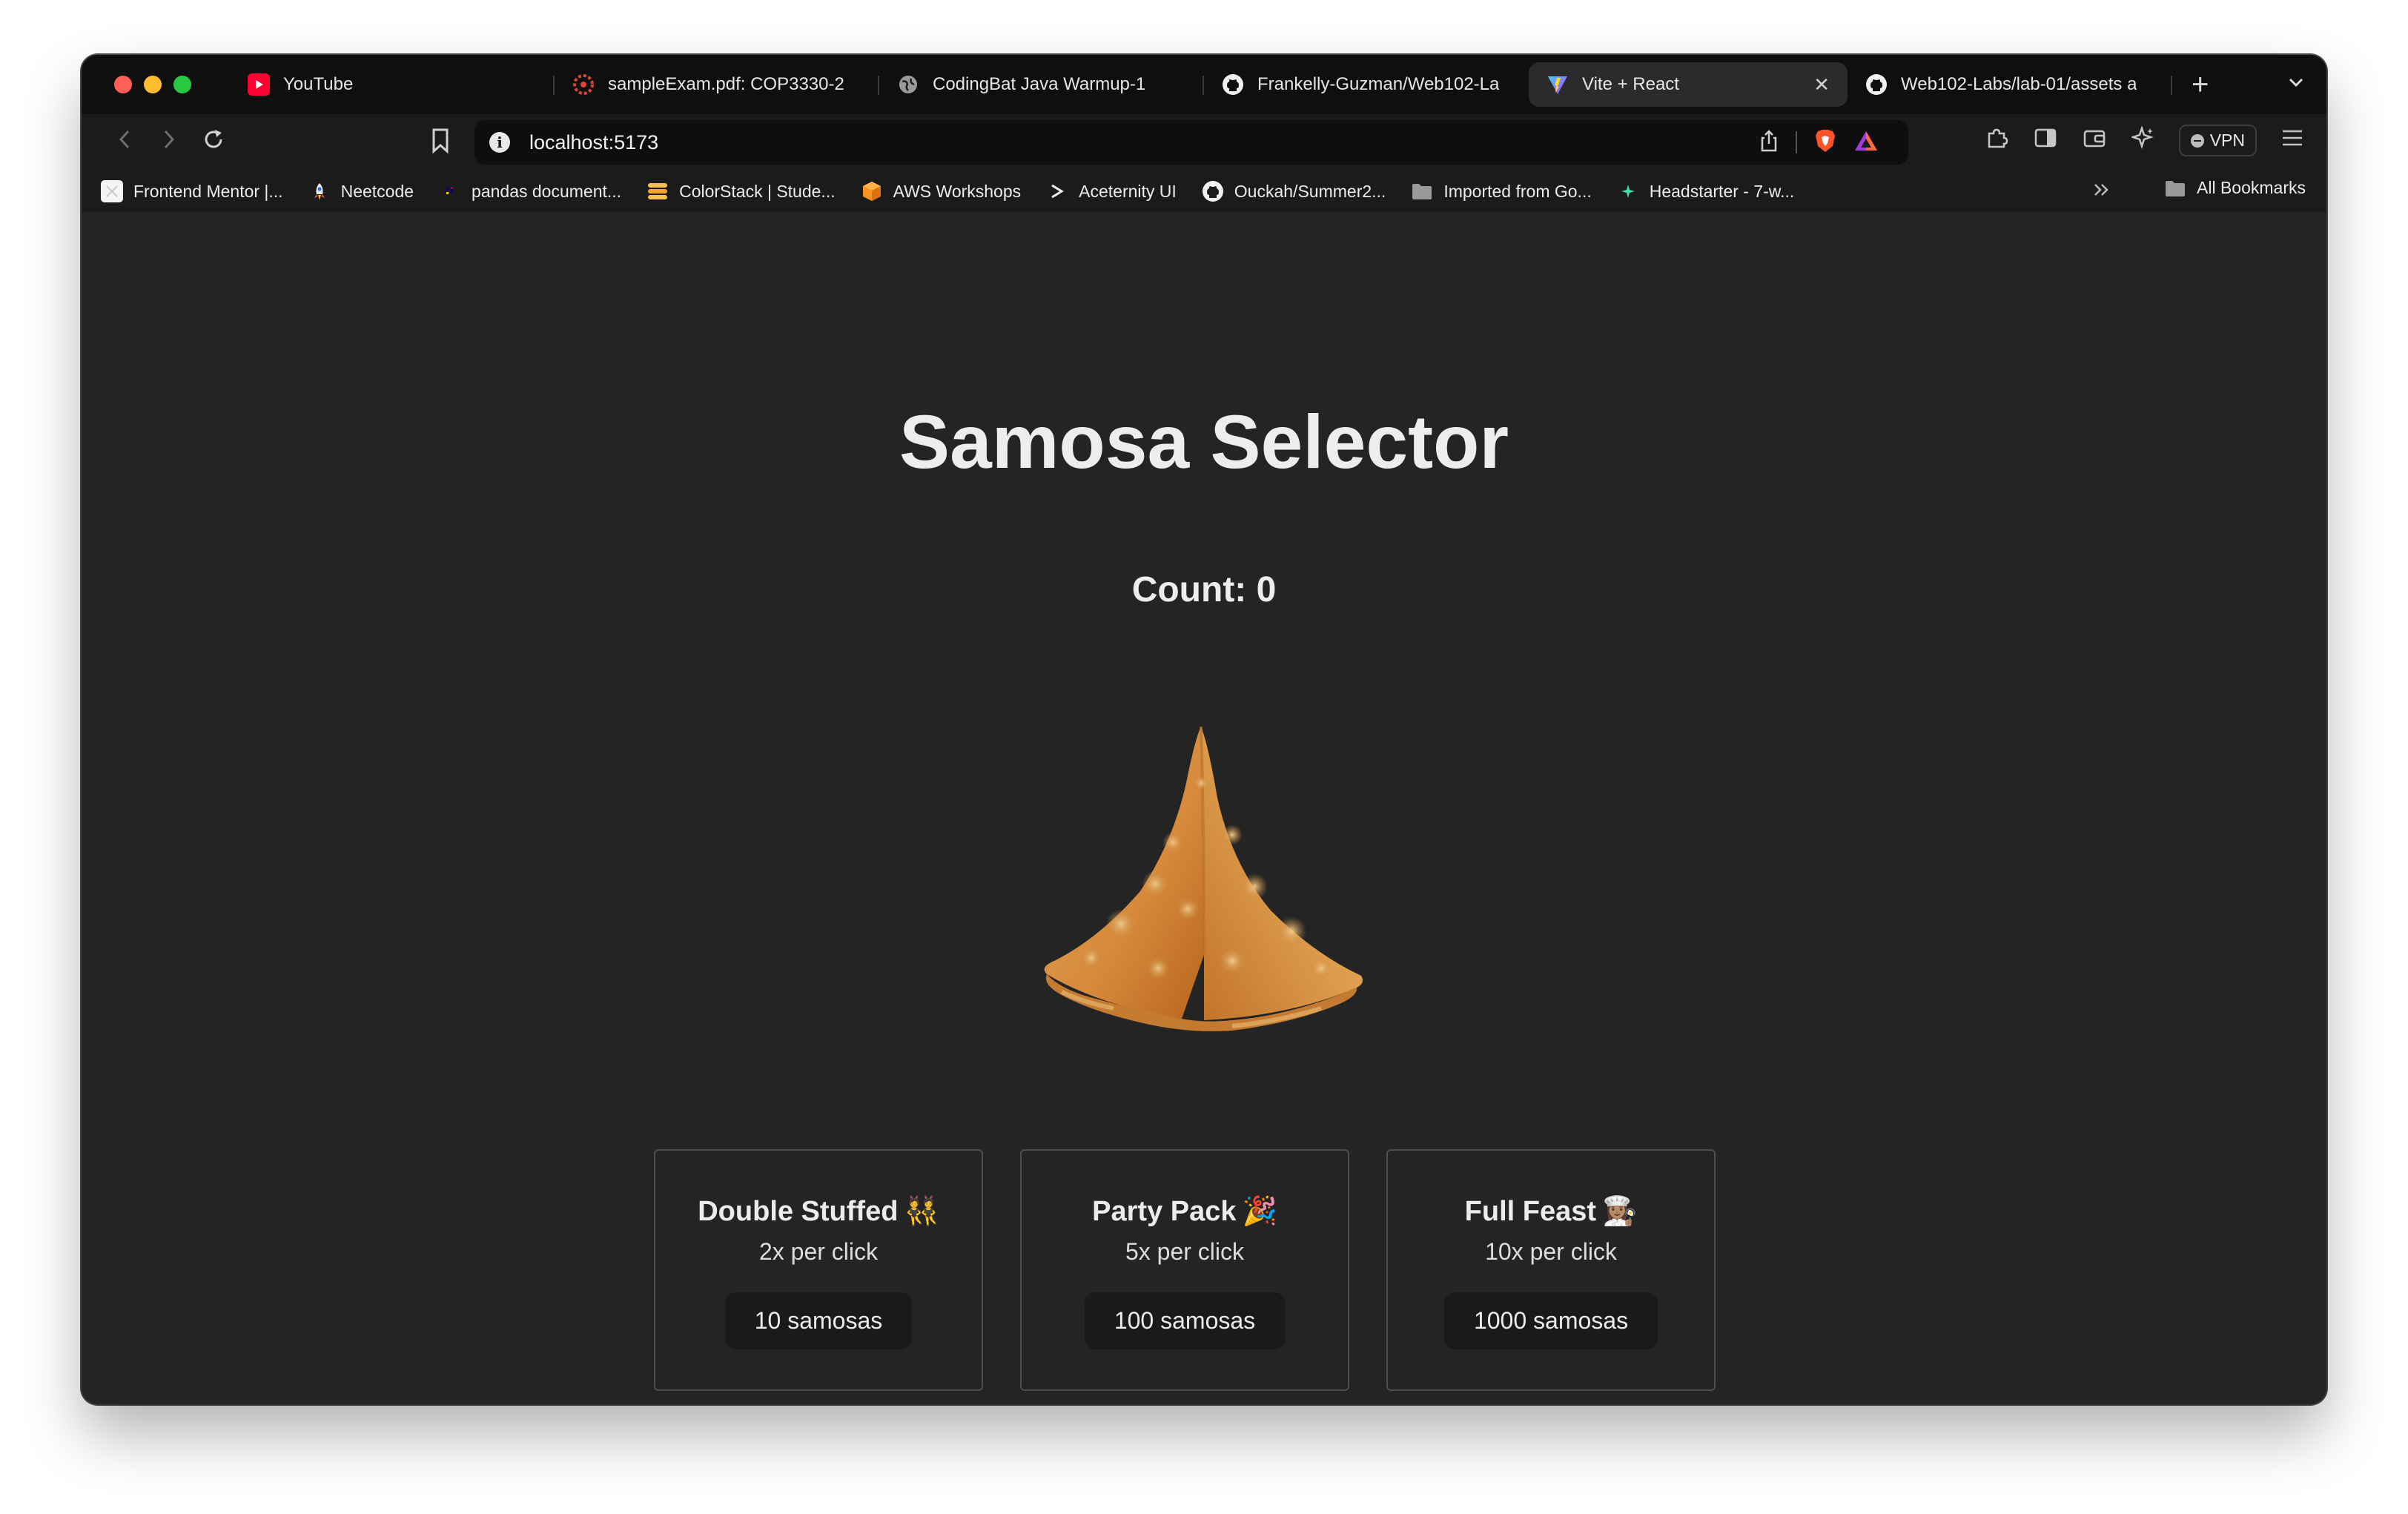 The height and width of the screenshot is (1514, 2408). What do you see at coordinates (1866, 143) in the screenshot?
I see `brave-rewards-icon` at bounding box center [1866, 143].